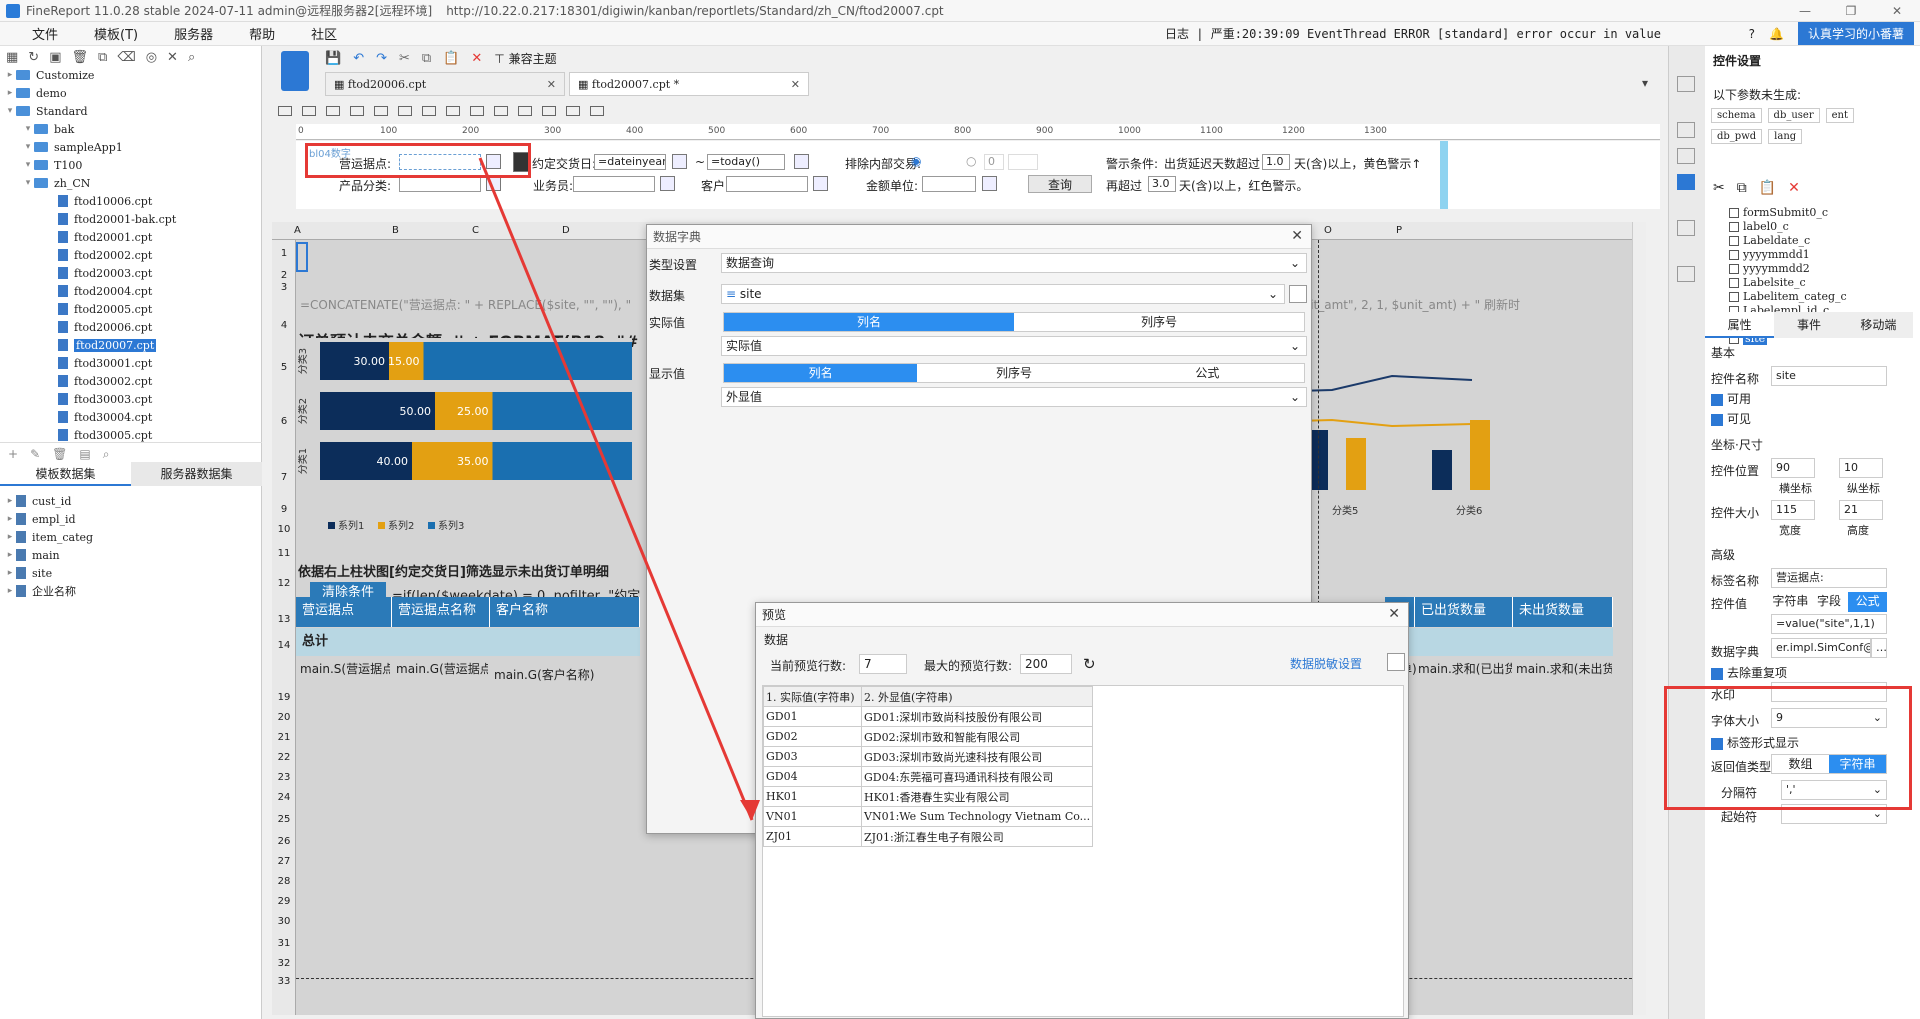  I want to click on save-icon: 💾, so click(333, 58).